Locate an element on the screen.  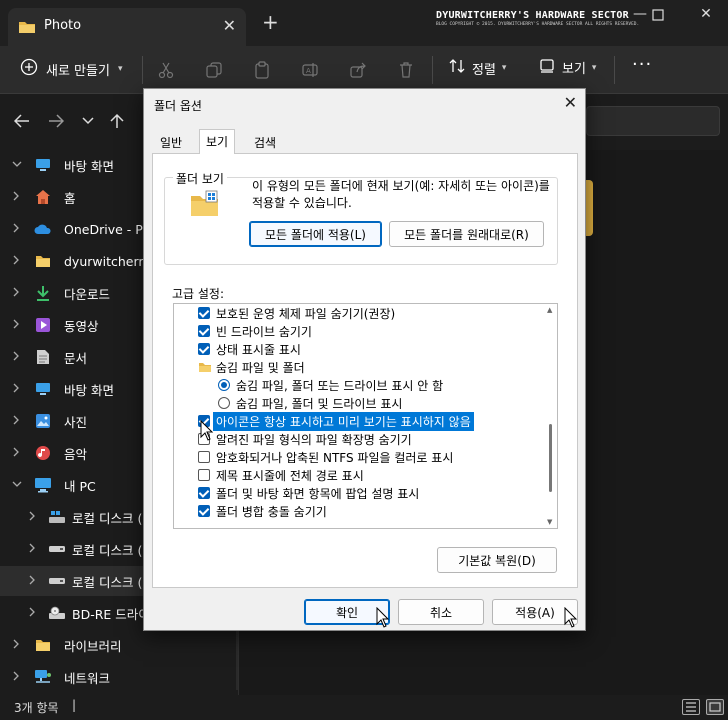
watermark-title: DYURWITCHERRY'S HARDWARE SECTOR is located at coordinates (532, 15).